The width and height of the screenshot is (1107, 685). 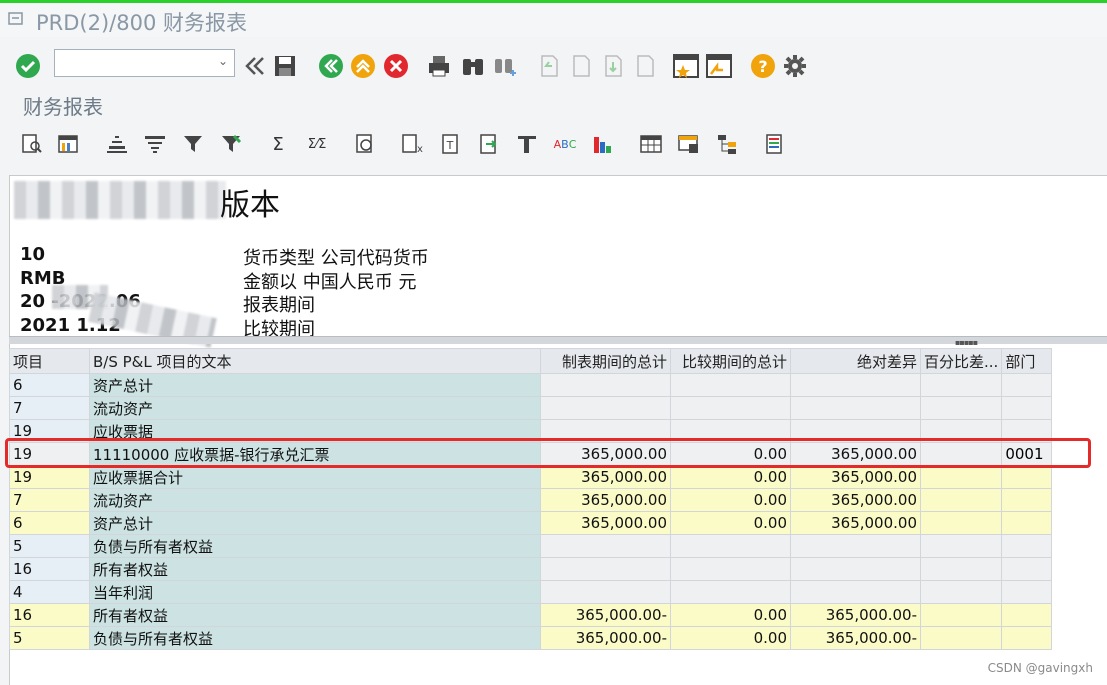 What do you see at coordinates (558, 341) in the screenshot?
I see `splitter: ▪▪▪▪▪` at bounding box center [558, 341].